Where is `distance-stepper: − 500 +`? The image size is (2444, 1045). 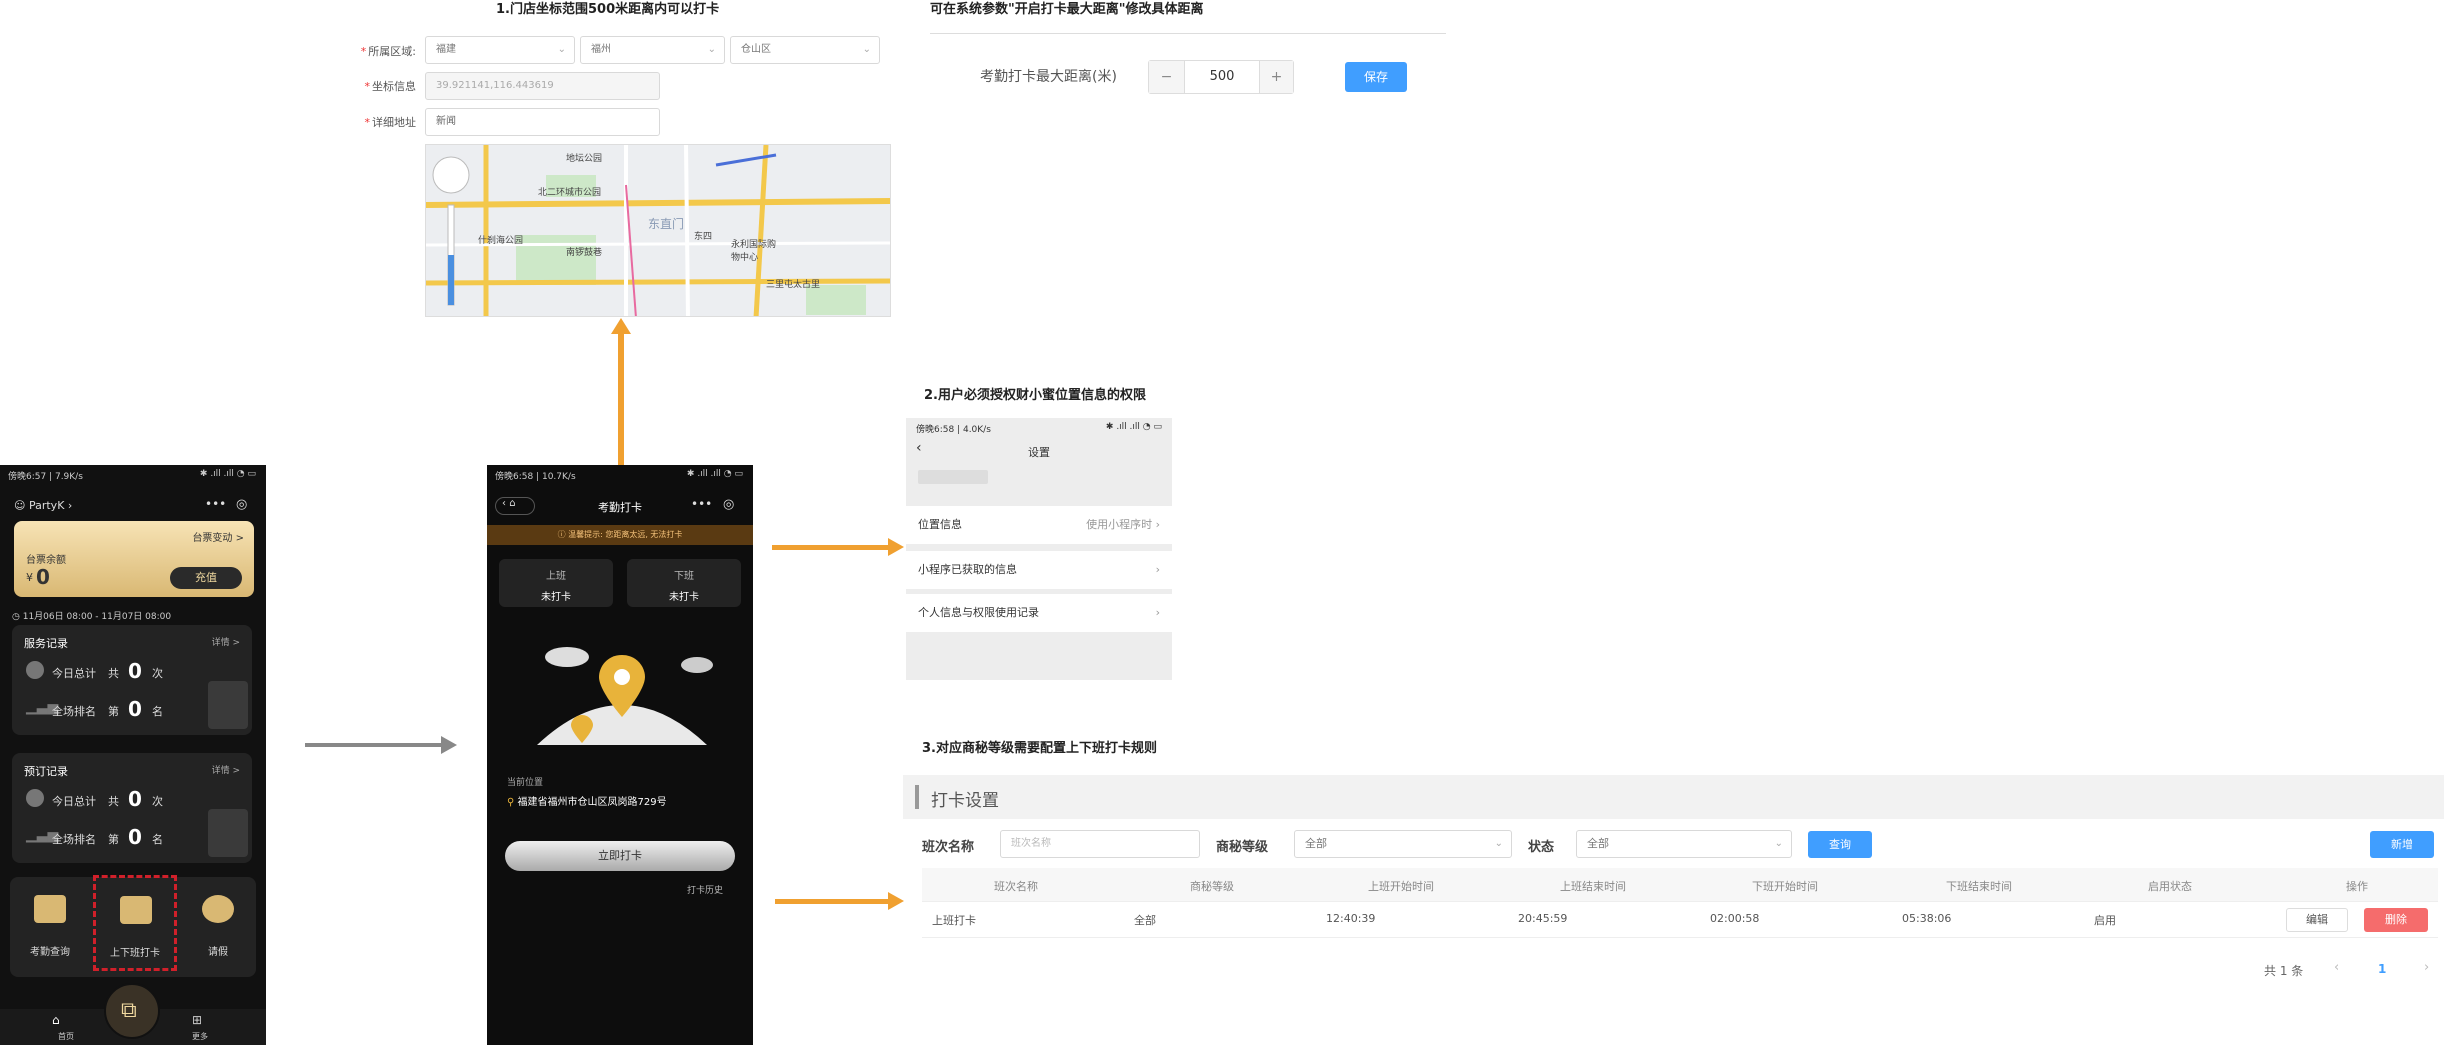 distance-stepper: − 500 + is located at coordinates (1221, 77).